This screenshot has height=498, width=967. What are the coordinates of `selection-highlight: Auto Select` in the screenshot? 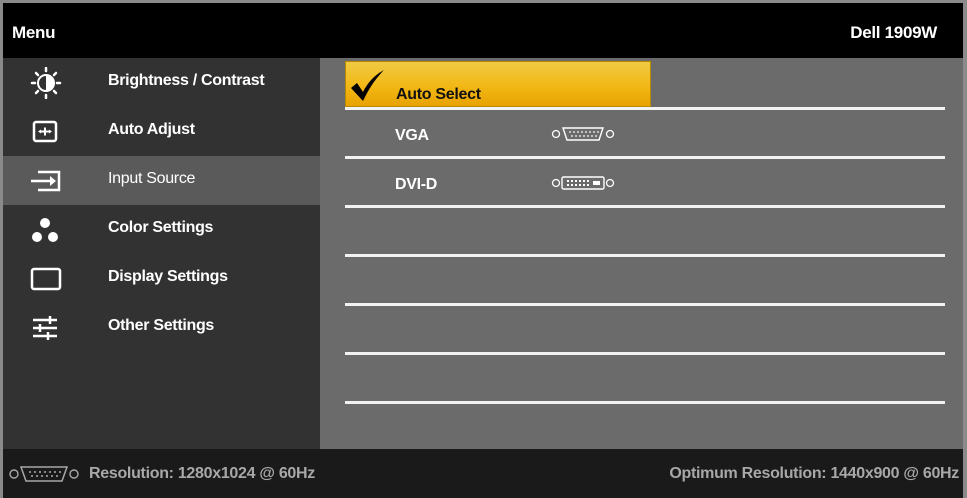 It's located at (498, 84).